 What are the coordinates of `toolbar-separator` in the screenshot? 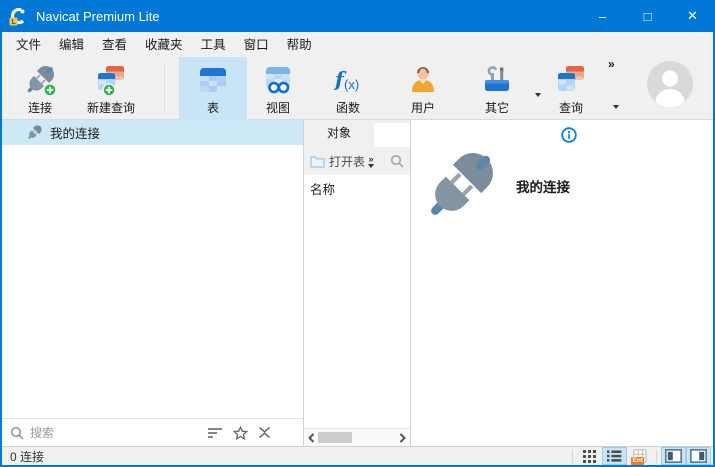 It's located at (164, 88).